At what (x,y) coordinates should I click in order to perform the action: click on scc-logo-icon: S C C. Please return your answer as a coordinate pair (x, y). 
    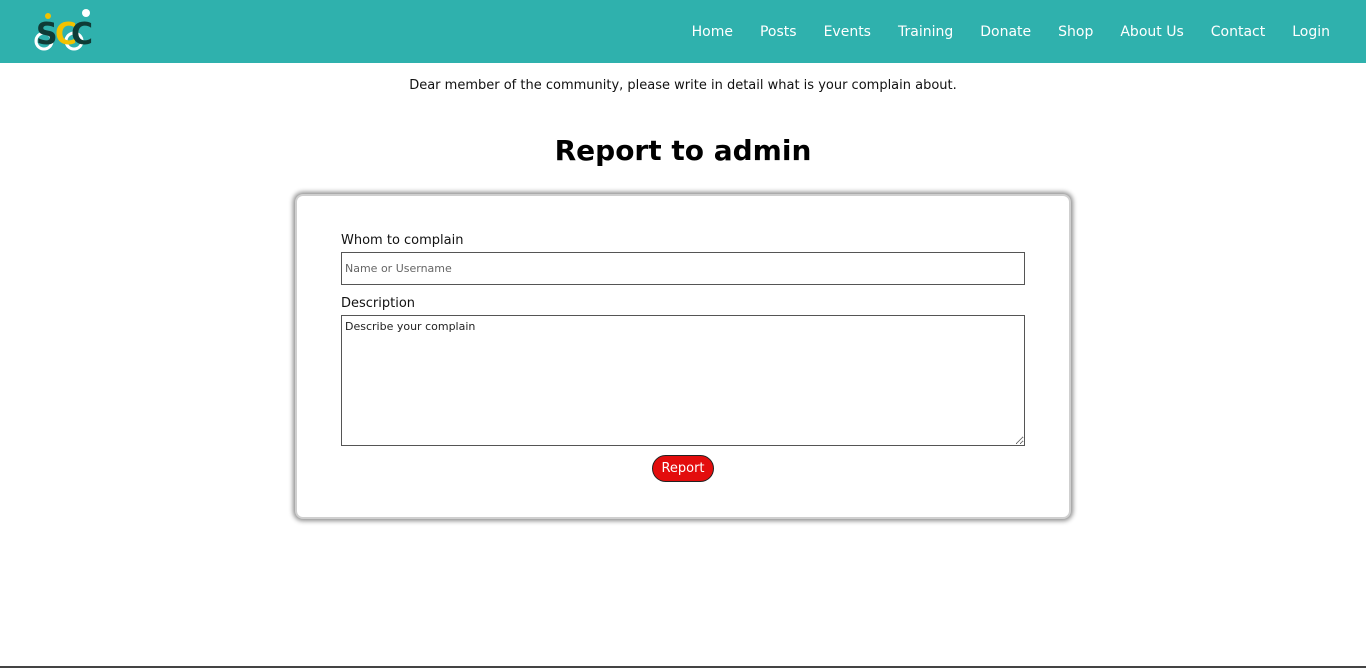
    Looking at the image, I should click on (63, 30).